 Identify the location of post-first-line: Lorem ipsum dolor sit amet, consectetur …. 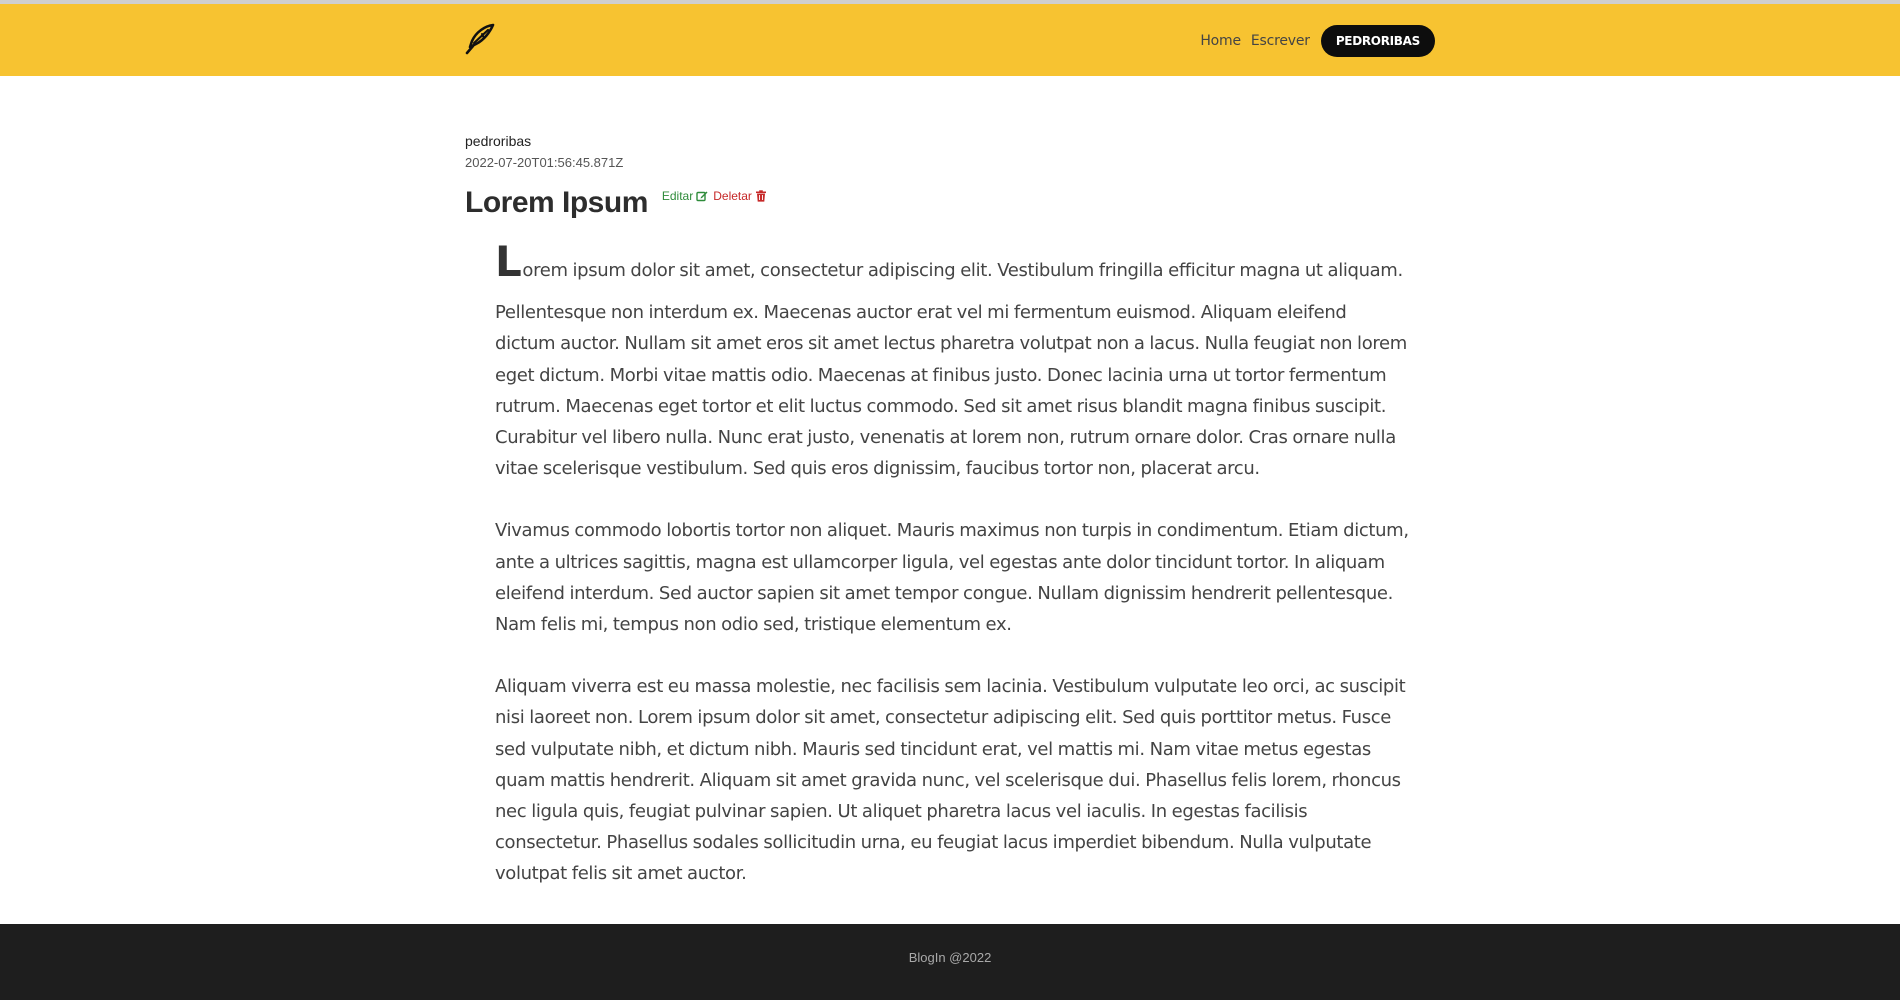
(952, 263).